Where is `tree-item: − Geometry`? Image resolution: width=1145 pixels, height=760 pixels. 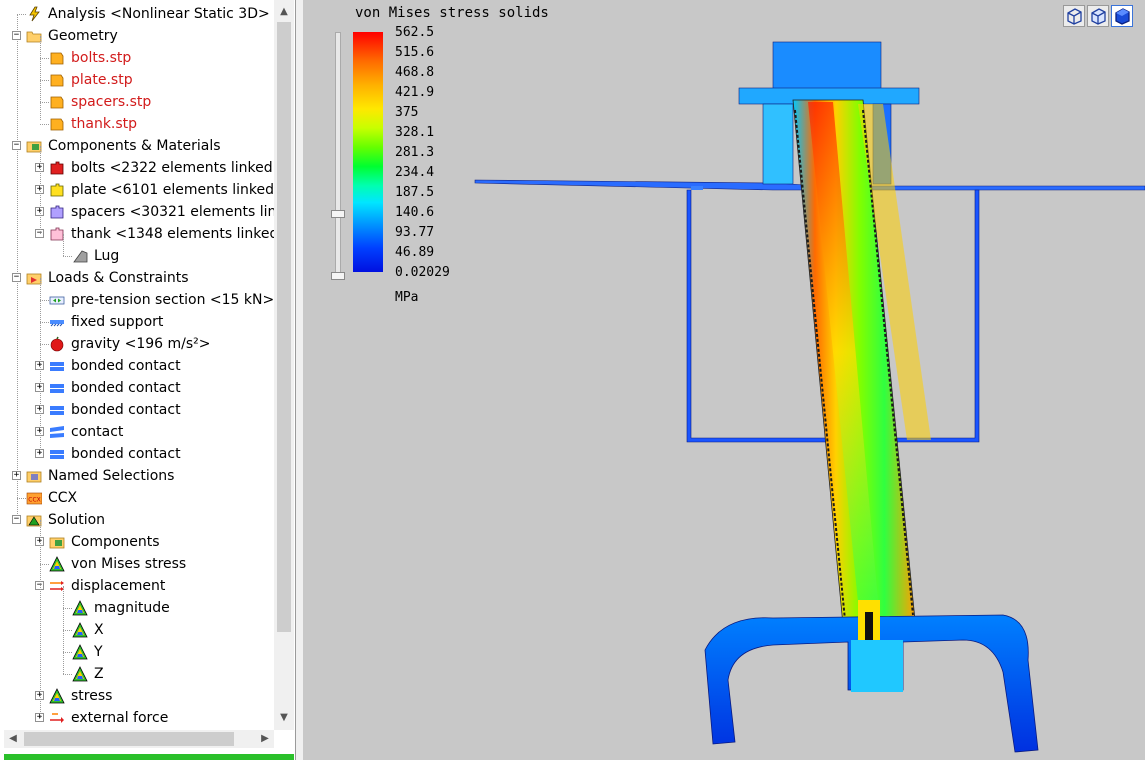
tree-item: − Geometry is located at coordinates (143, 36).